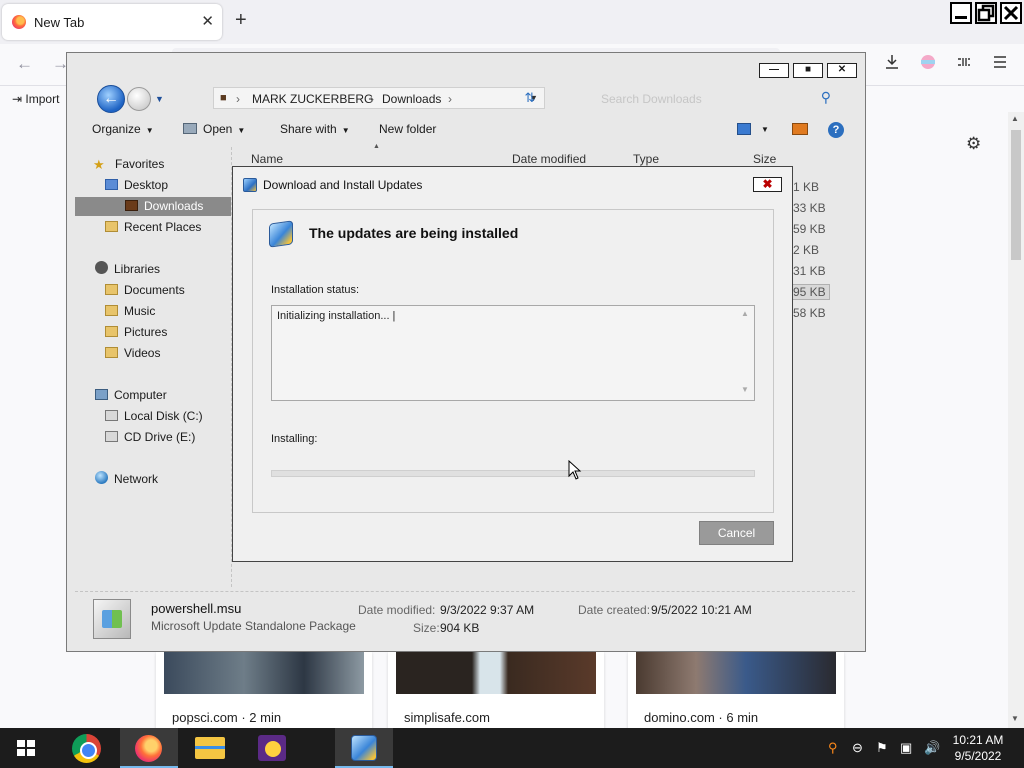 Image resolution: width=1024 pixels, height=768 pixels. I want to click on nav-cd-drive: CD Drive (E:), so click(150, 437).